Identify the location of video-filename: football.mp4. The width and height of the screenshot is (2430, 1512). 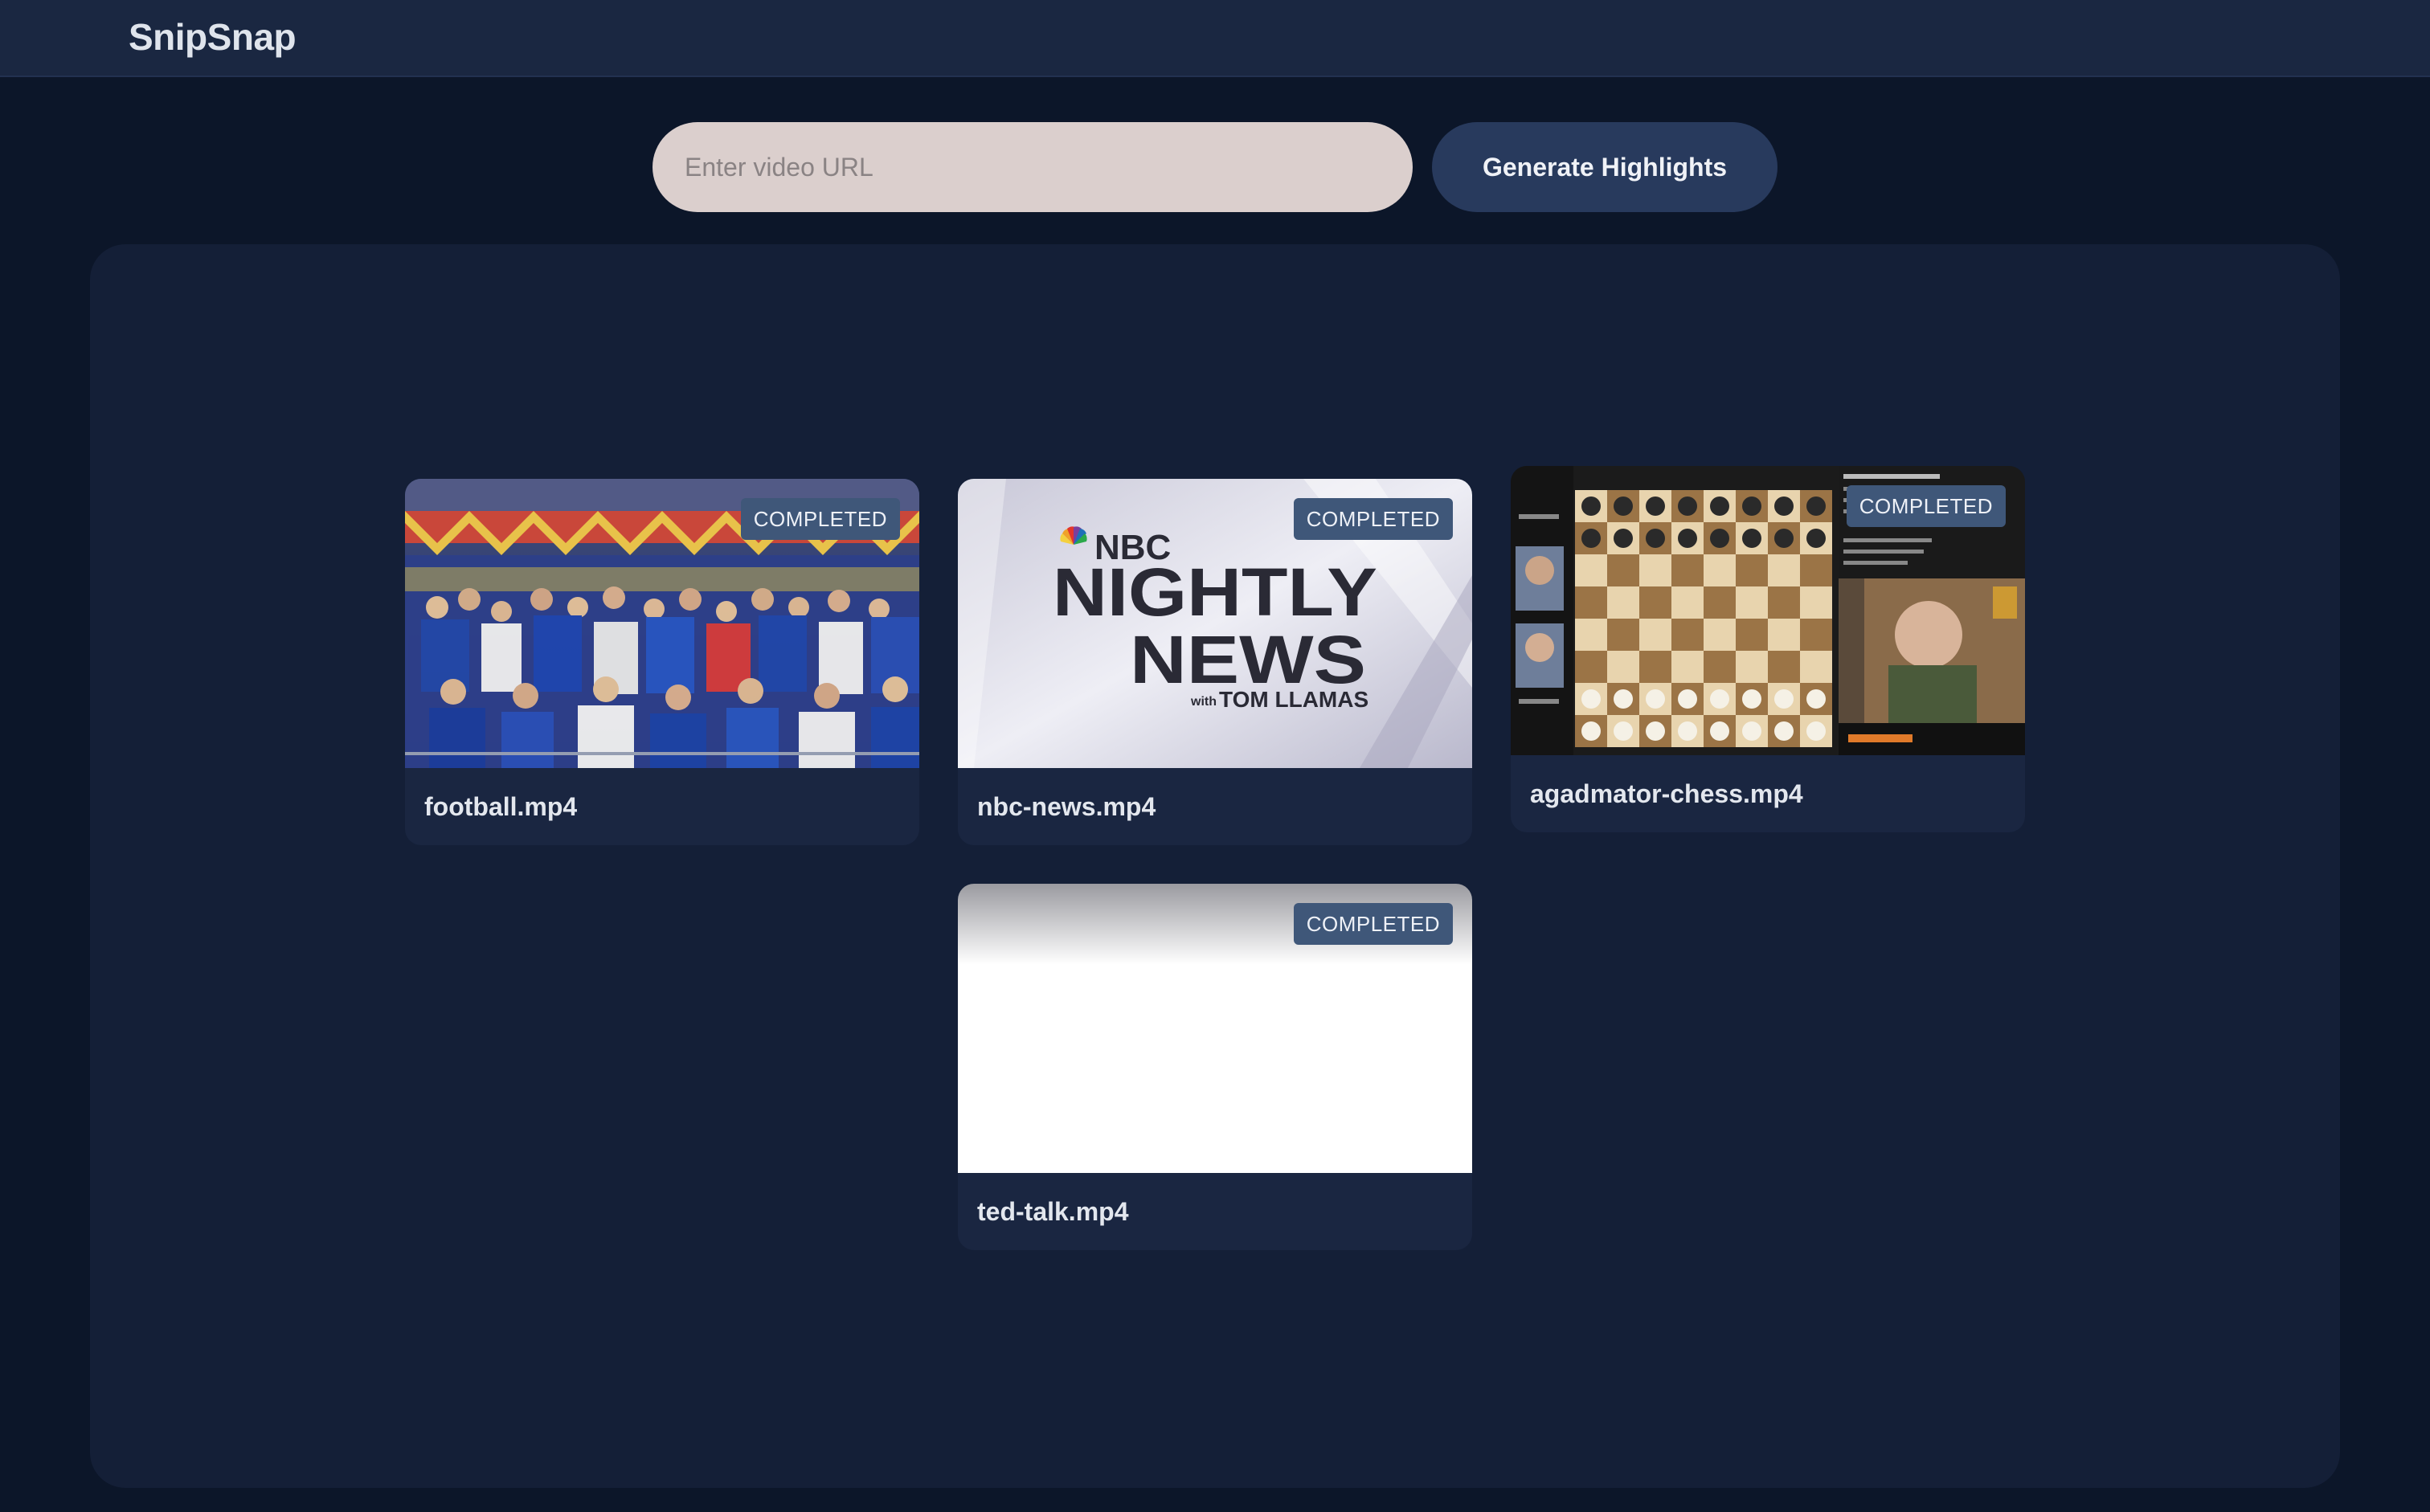
(501, 806).